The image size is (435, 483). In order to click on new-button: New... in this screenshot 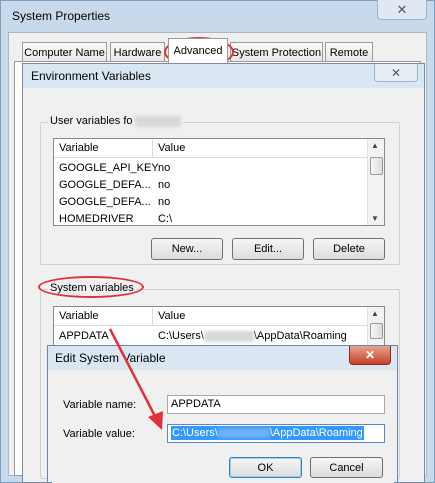, I will do `click(187, 249)`.